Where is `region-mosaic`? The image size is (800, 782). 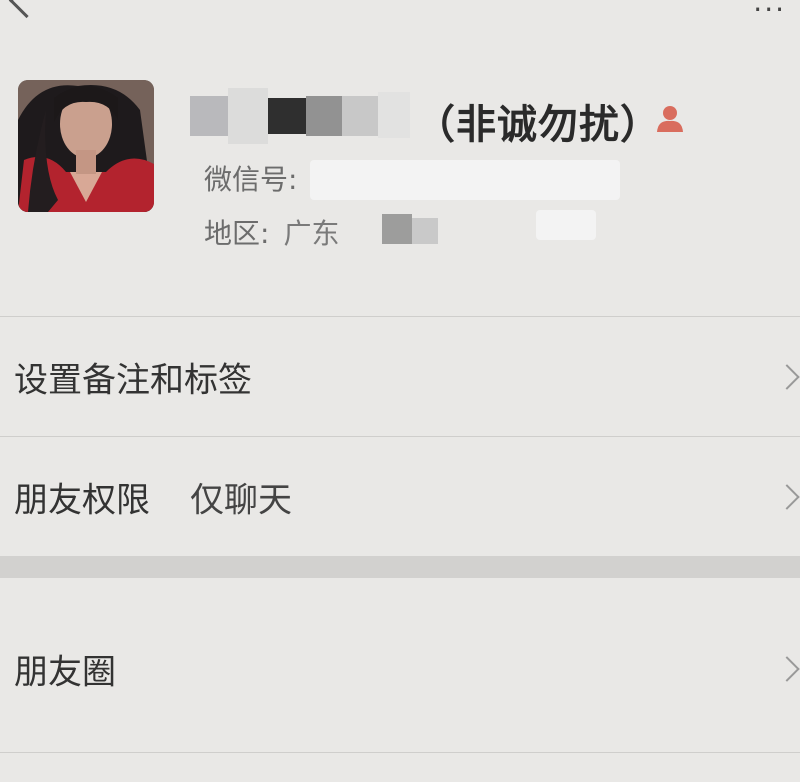
region-mosaic is located at coordinates (412, 230).